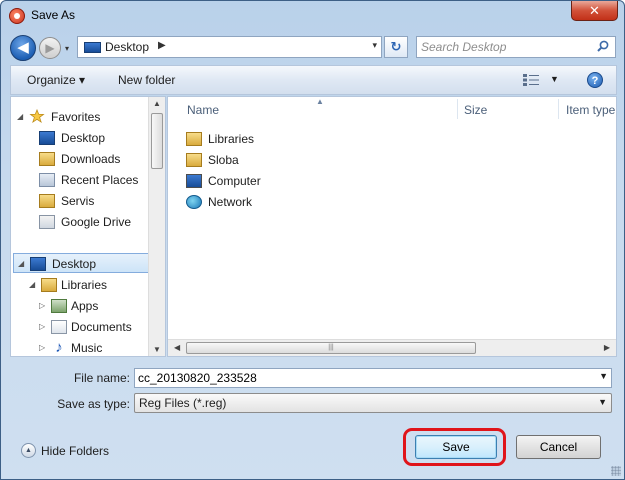  I want to click on file-name-field: ▼, so click(373, 378).